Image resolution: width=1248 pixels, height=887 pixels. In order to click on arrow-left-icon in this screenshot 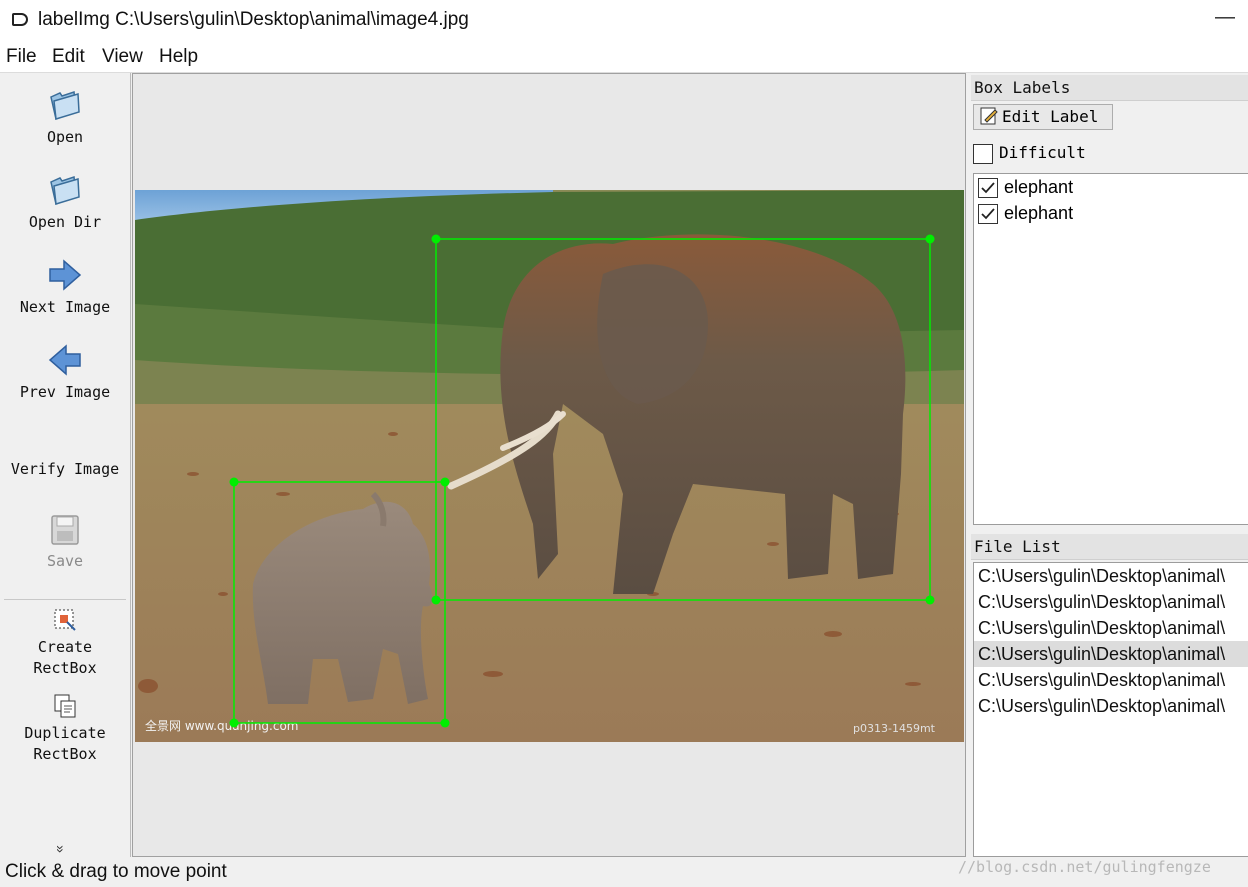, I will do `click(64, 360)`.